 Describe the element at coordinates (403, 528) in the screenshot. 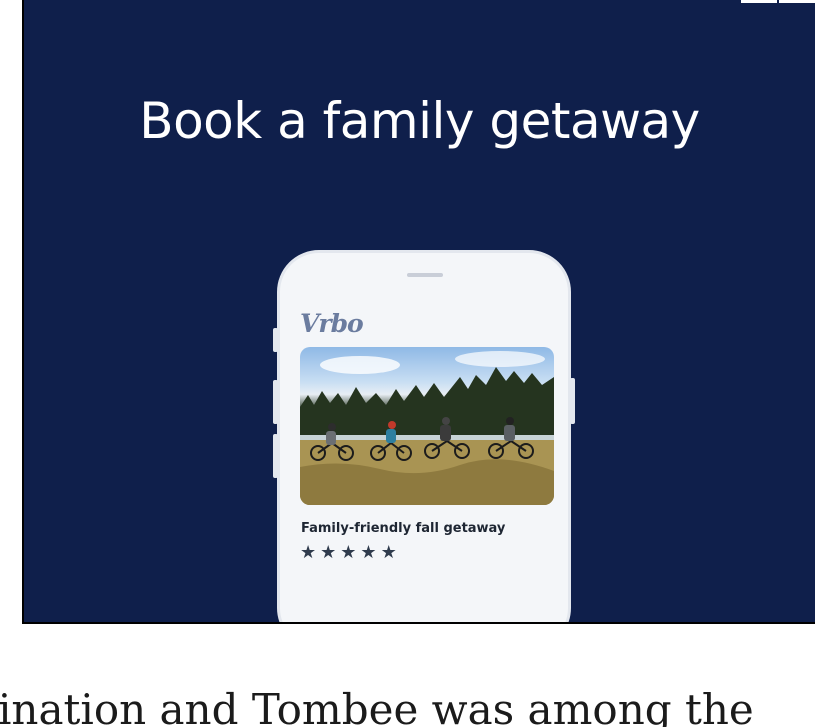

I see `listing-title: Family-friendly fall getaway` at that location.